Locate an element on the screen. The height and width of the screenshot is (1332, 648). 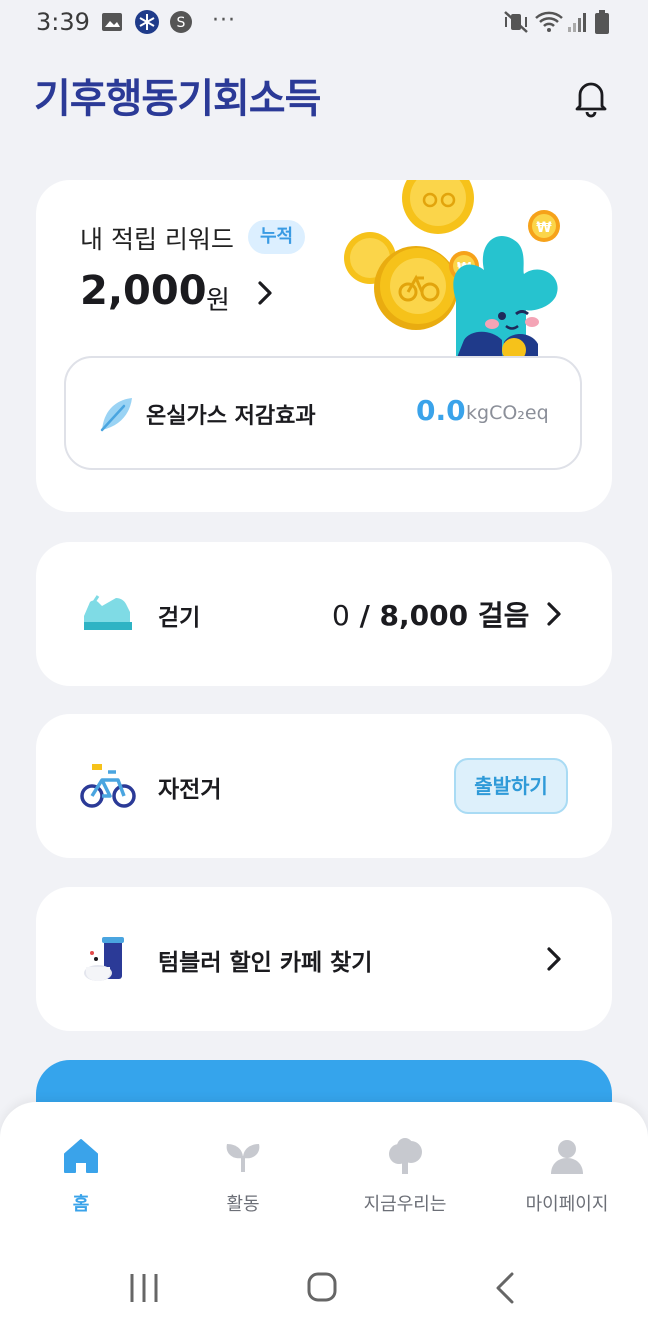
image-icon is located at coordinates (112, 22).